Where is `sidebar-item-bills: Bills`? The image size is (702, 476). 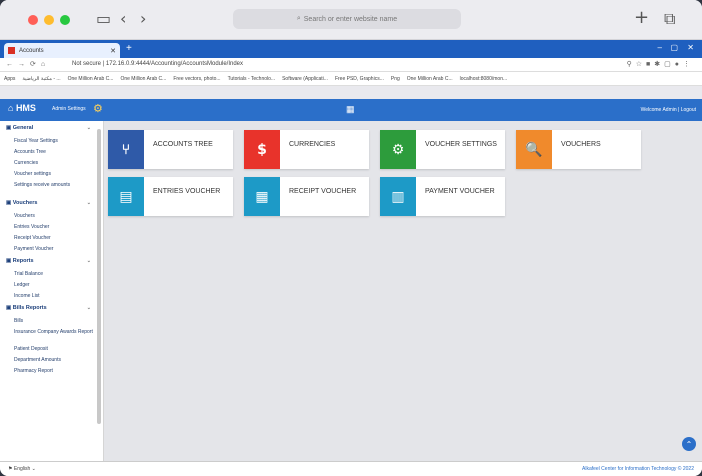 sidebar-item-bills: Bills is located at coordinates (51, 320).